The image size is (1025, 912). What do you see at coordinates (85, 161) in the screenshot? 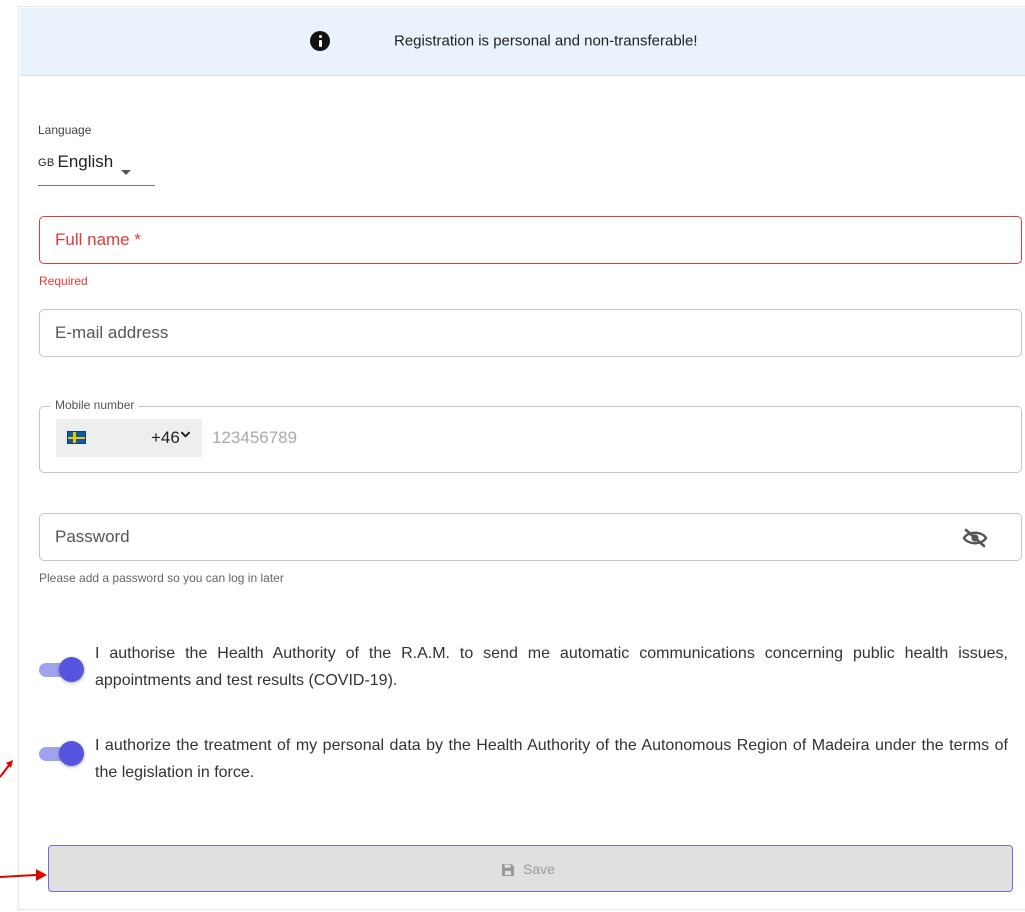
I see `language-value: English` at bounding box center [85, 161].